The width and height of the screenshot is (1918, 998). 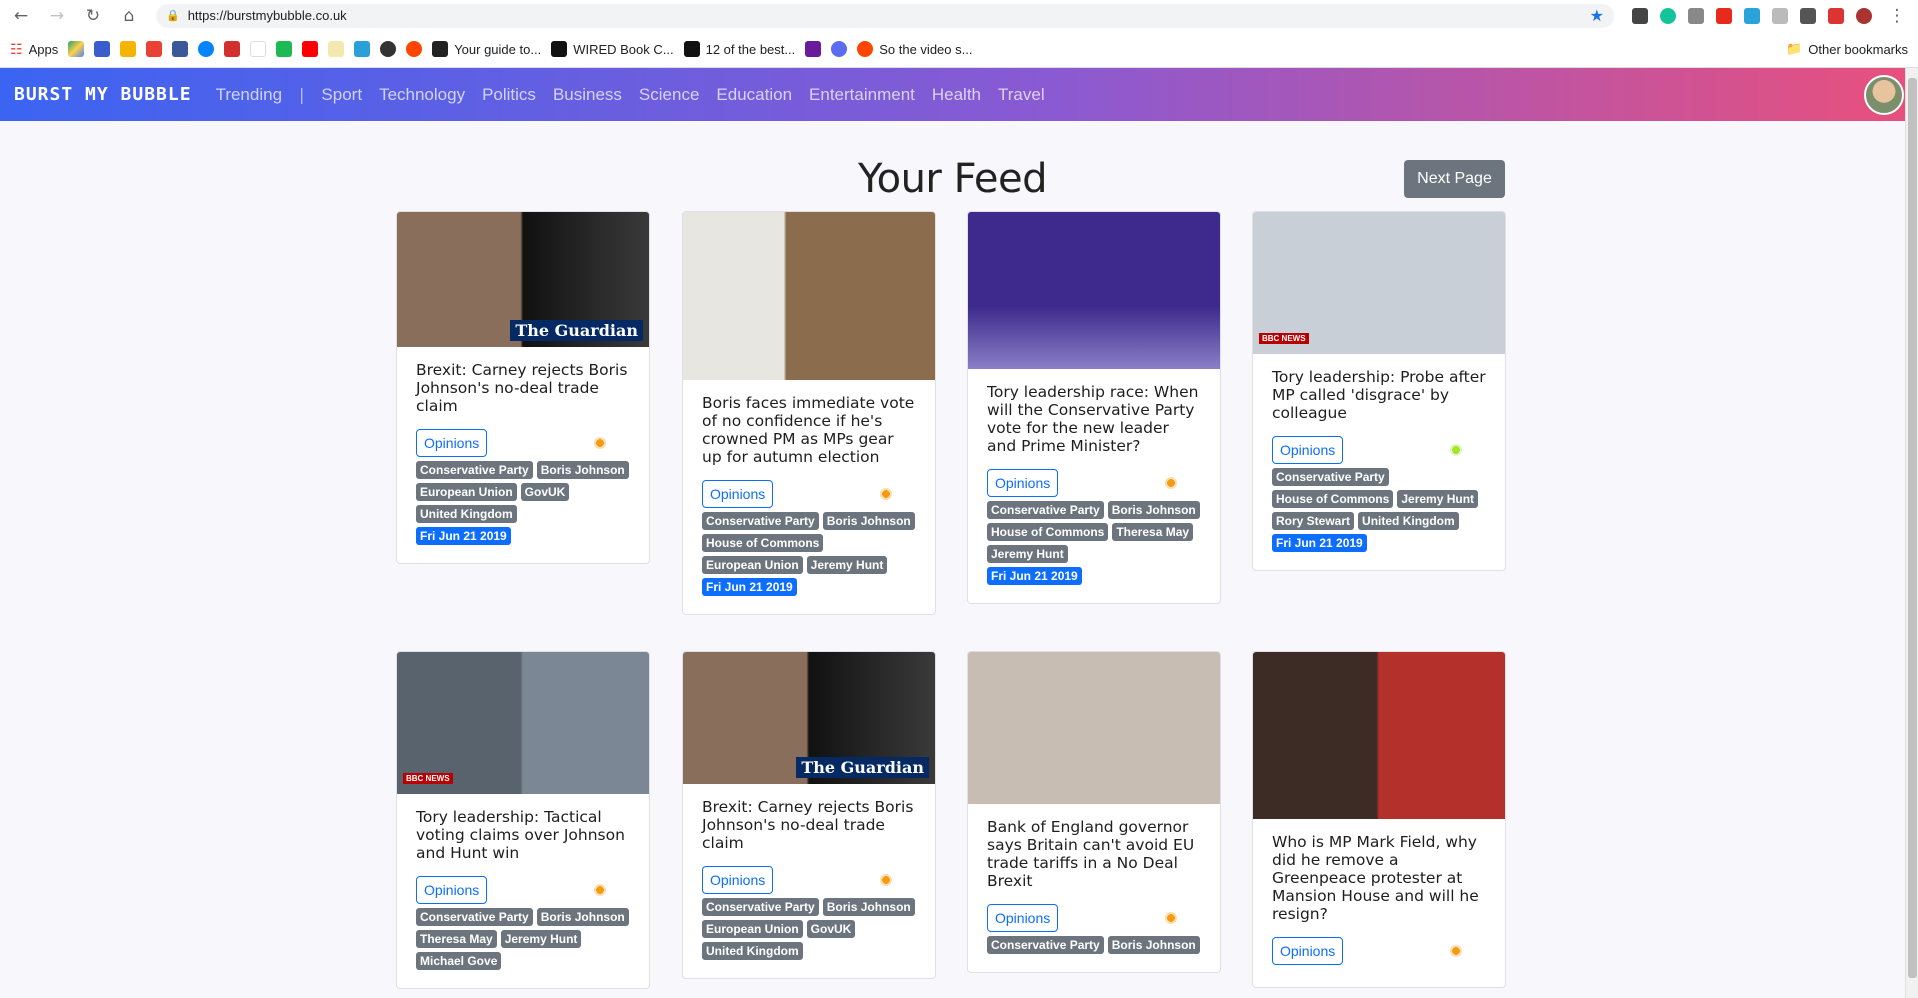 What do you see at coordinates (1864, 15) in the screenshot?
I see `profile-avatar` at bounding box center [1864, 15].